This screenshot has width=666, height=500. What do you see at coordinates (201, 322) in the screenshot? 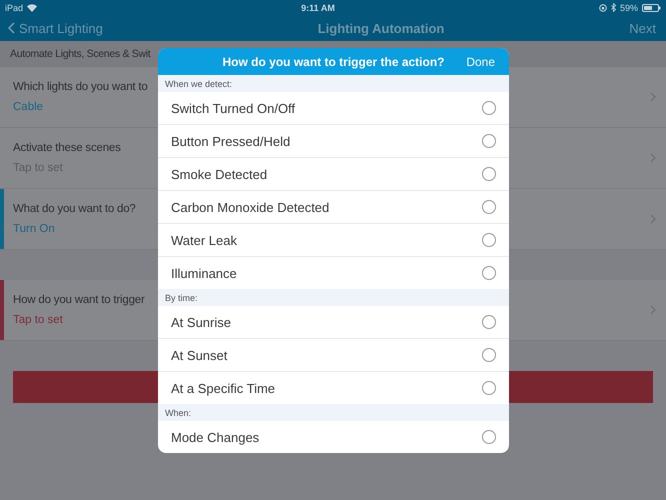
I see `option-label: At Sunrise` at bounding box center [201, 322].